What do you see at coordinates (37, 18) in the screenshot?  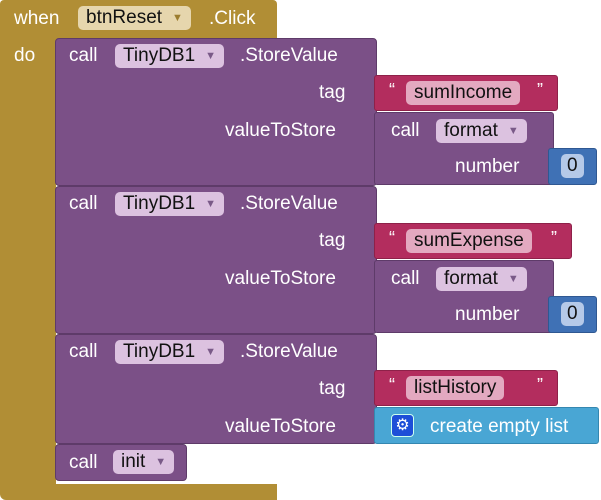 I see `when-label: when` at bounding box center [37, 18].